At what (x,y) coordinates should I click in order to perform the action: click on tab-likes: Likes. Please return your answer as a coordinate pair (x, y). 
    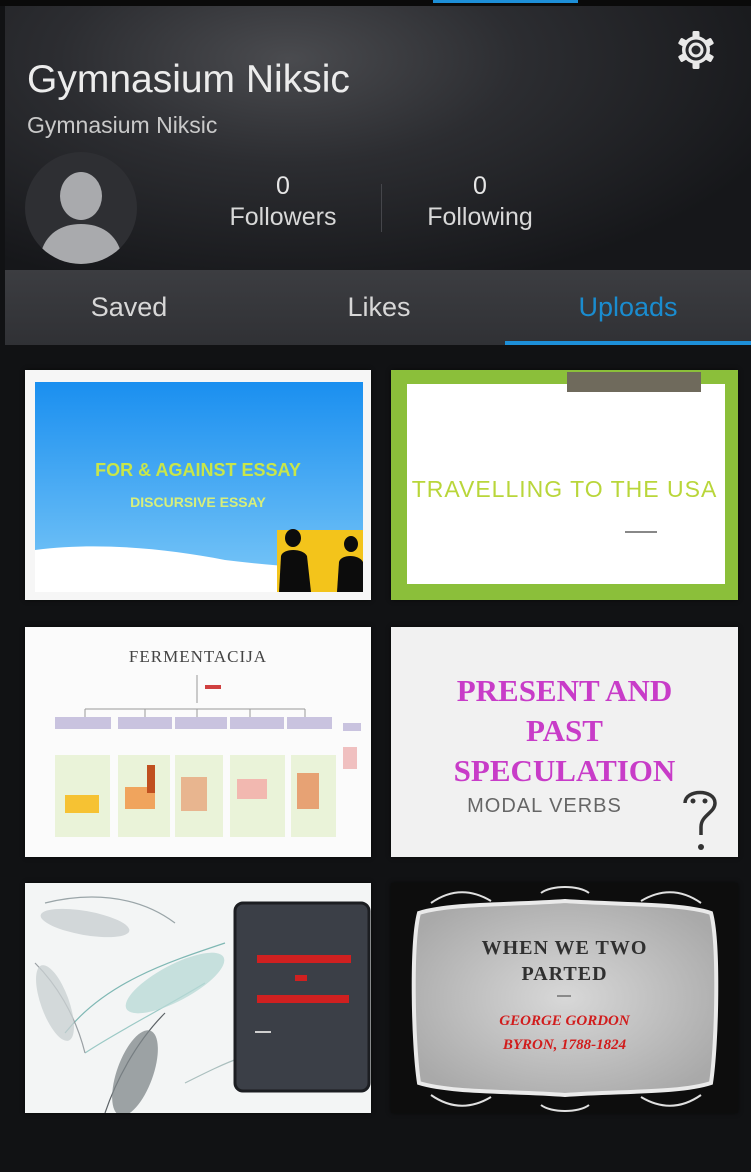
    Looking at the image, I should click on (379, 307).